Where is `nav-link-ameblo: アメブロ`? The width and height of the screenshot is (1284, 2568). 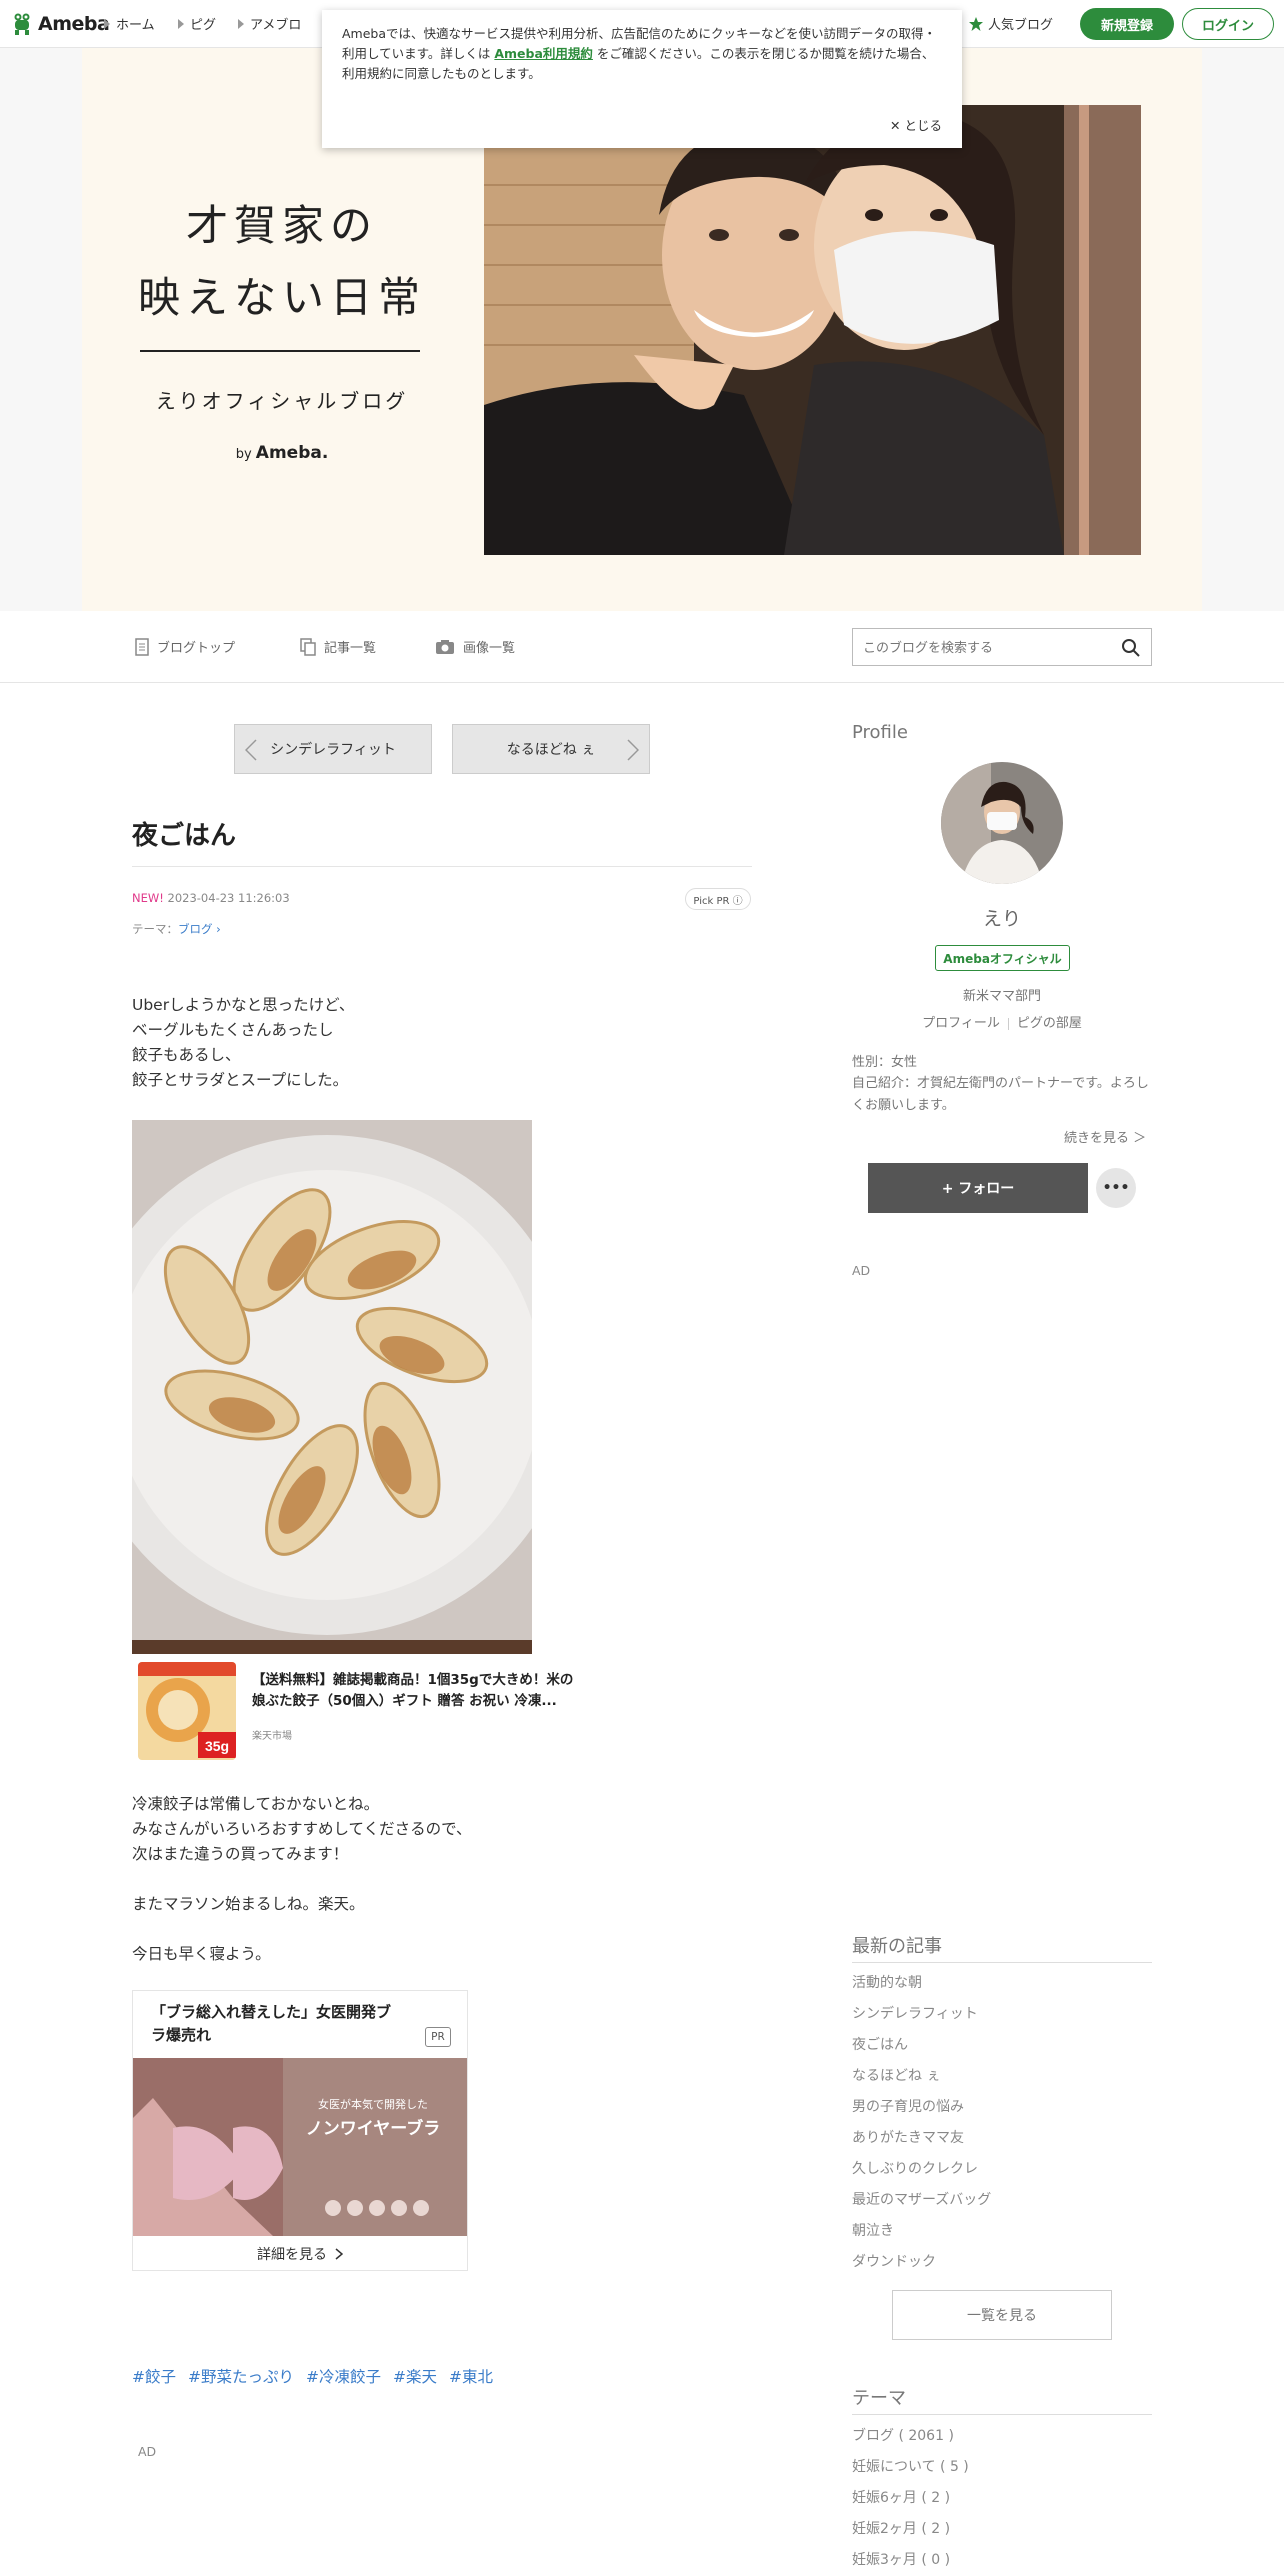 nav-link-ameblo: アメブロ is located at coordinates (269, 23).